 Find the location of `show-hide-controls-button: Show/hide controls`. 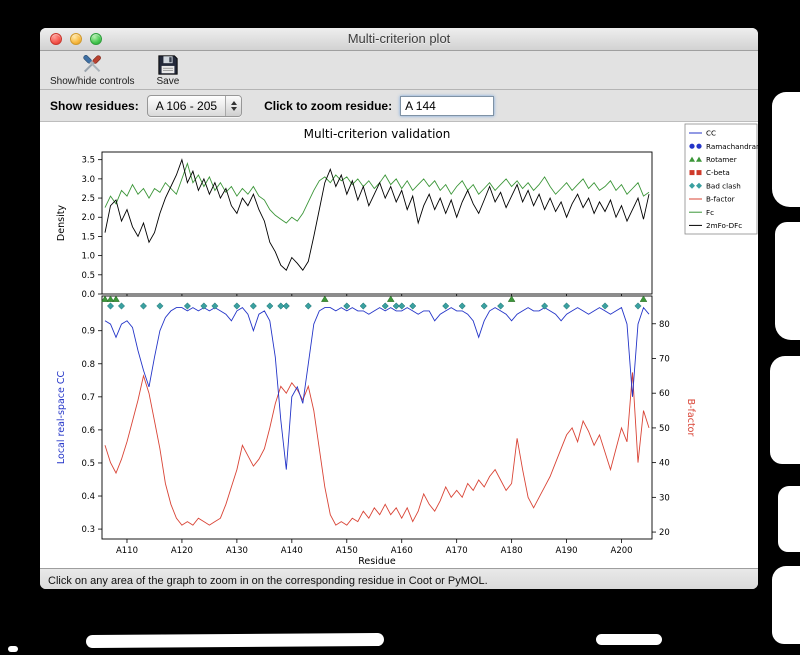

show-hide-controls-button: Show/hide controls is located at coordinates (92, 70).